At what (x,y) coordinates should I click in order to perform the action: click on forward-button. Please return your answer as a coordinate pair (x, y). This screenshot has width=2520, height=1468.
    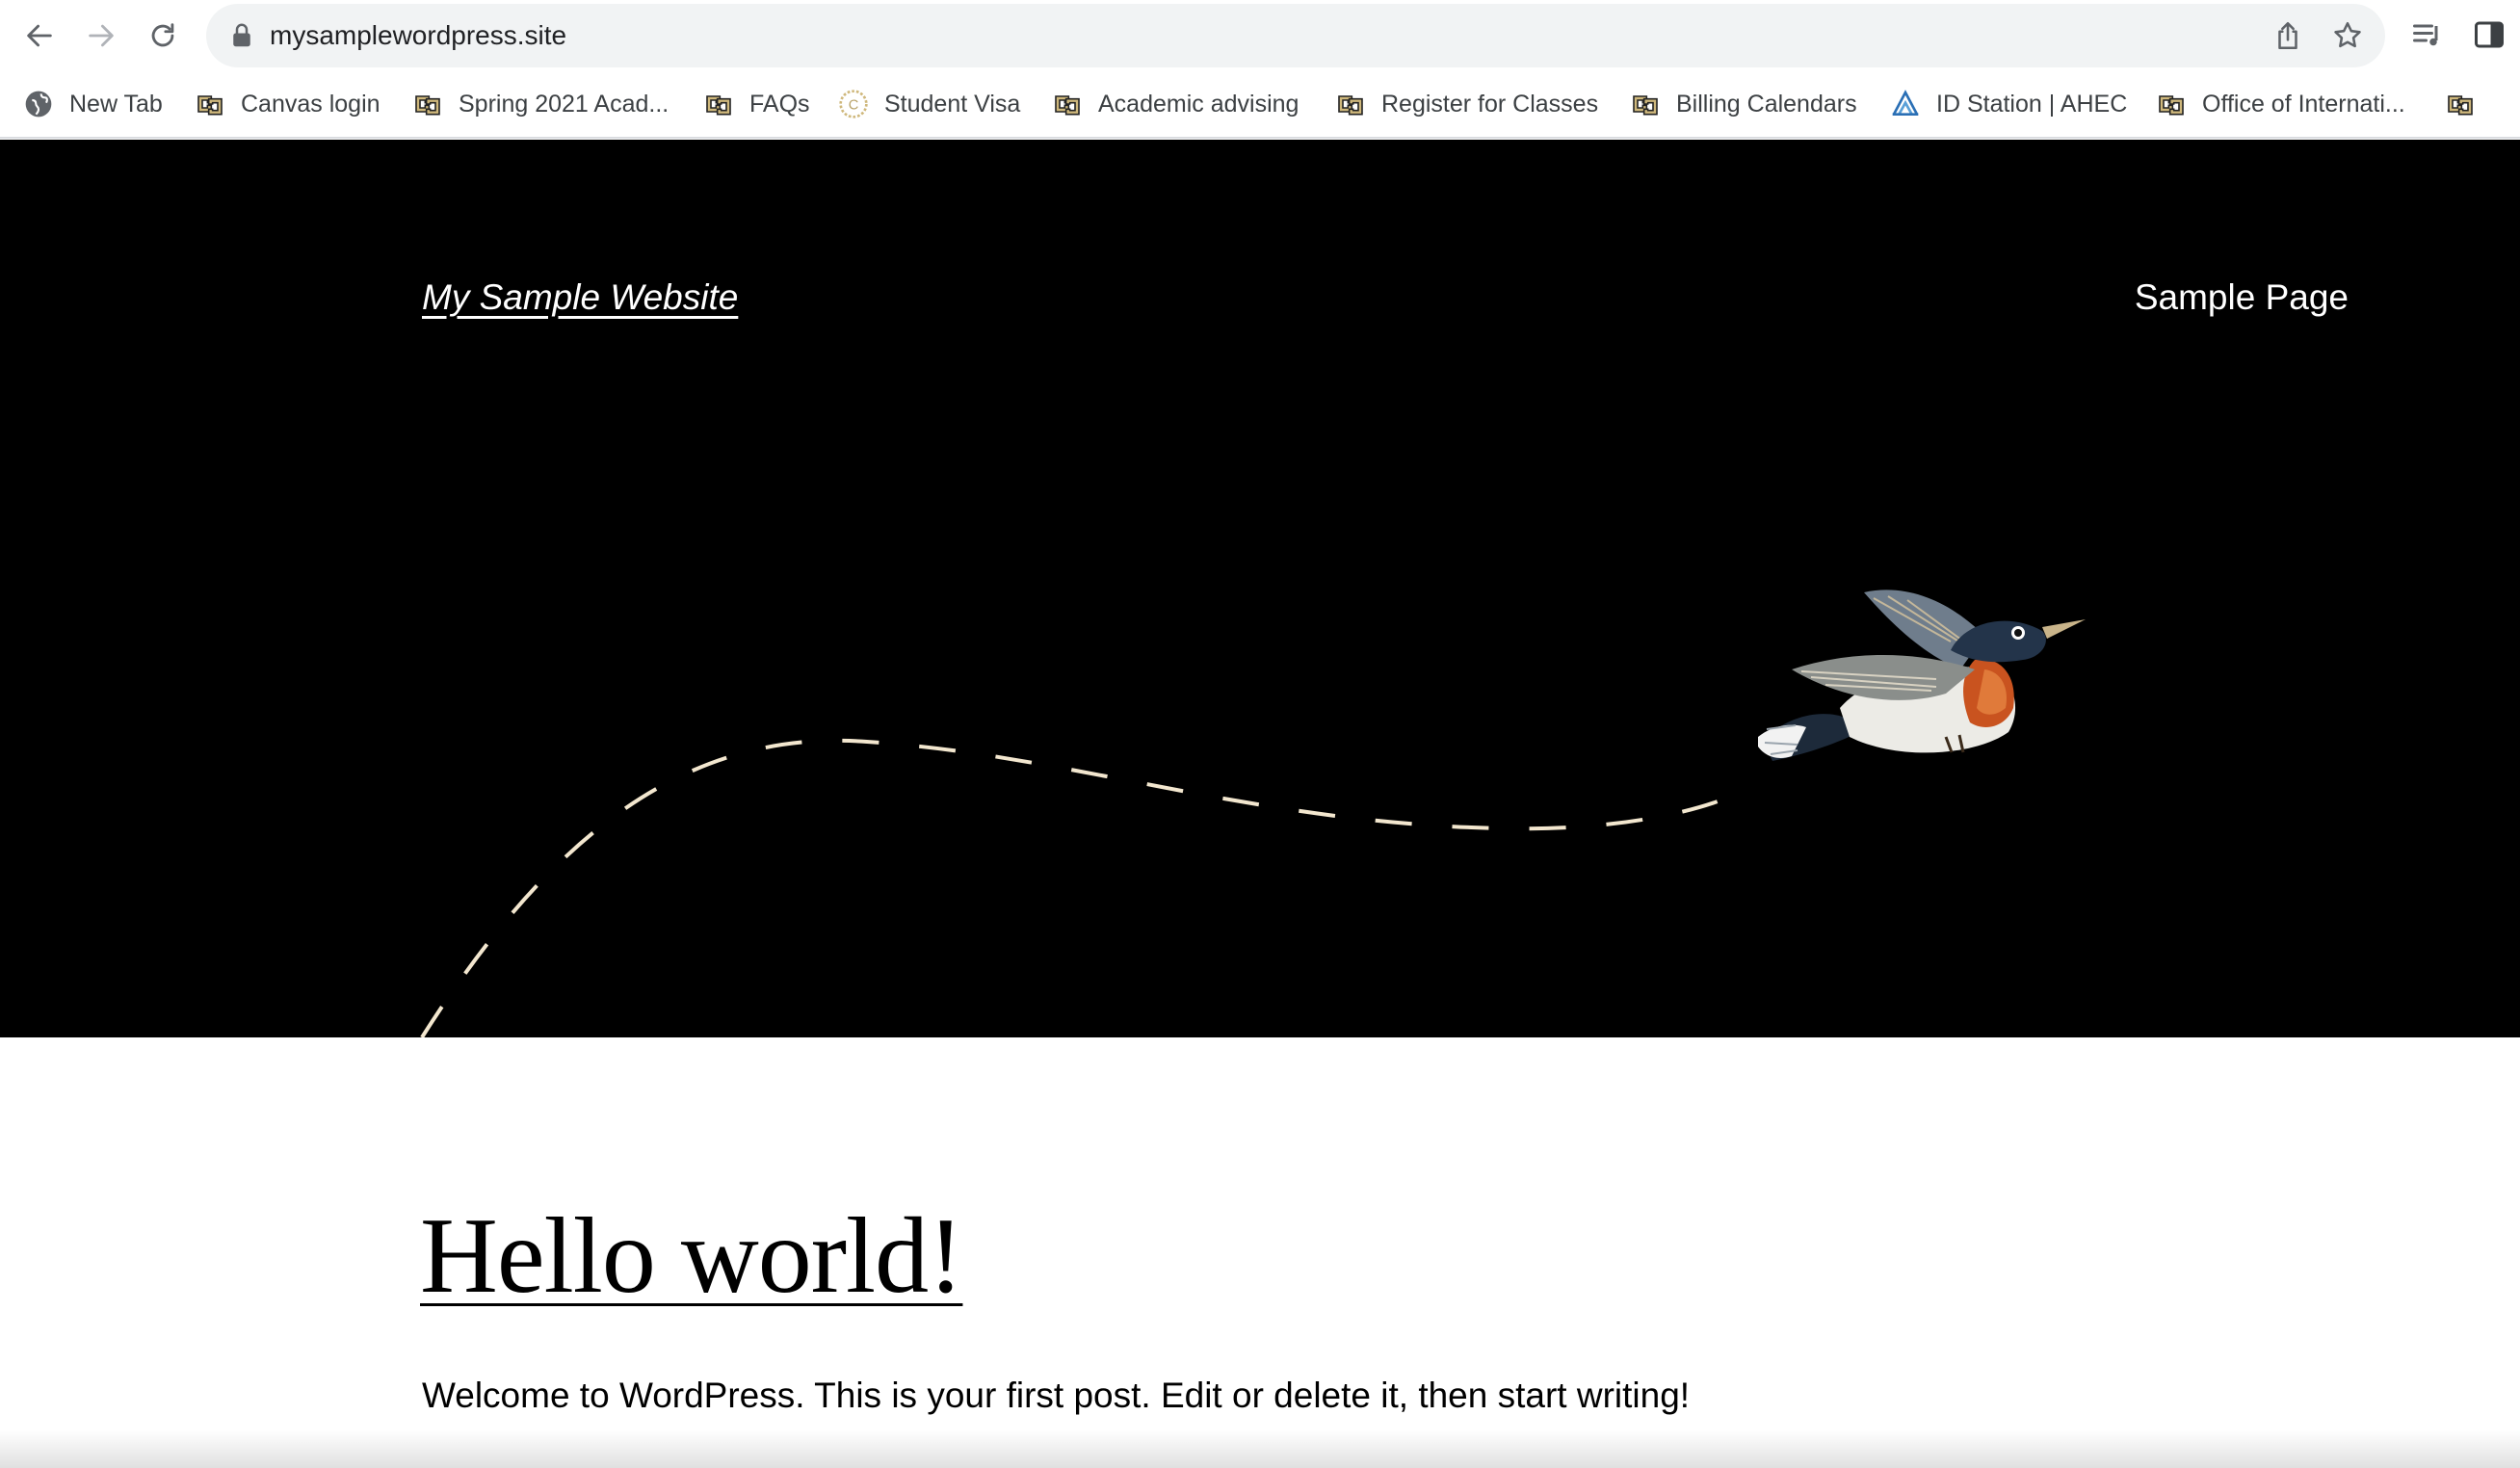
    Looking at the image, I should click on (101, 36).